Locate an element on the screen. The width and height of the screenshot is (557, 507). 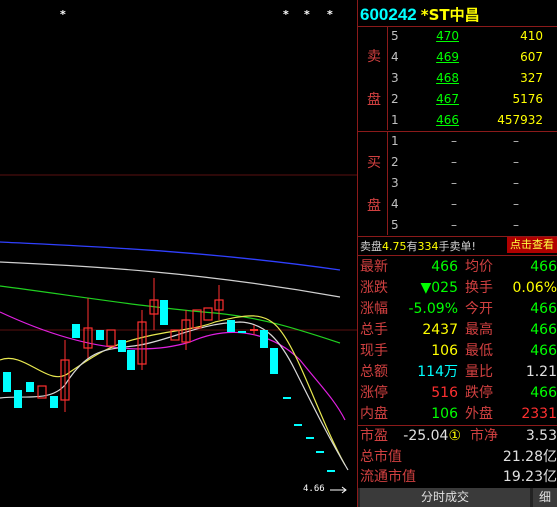
sell-price: 467 is located at coordinates (447, 99).